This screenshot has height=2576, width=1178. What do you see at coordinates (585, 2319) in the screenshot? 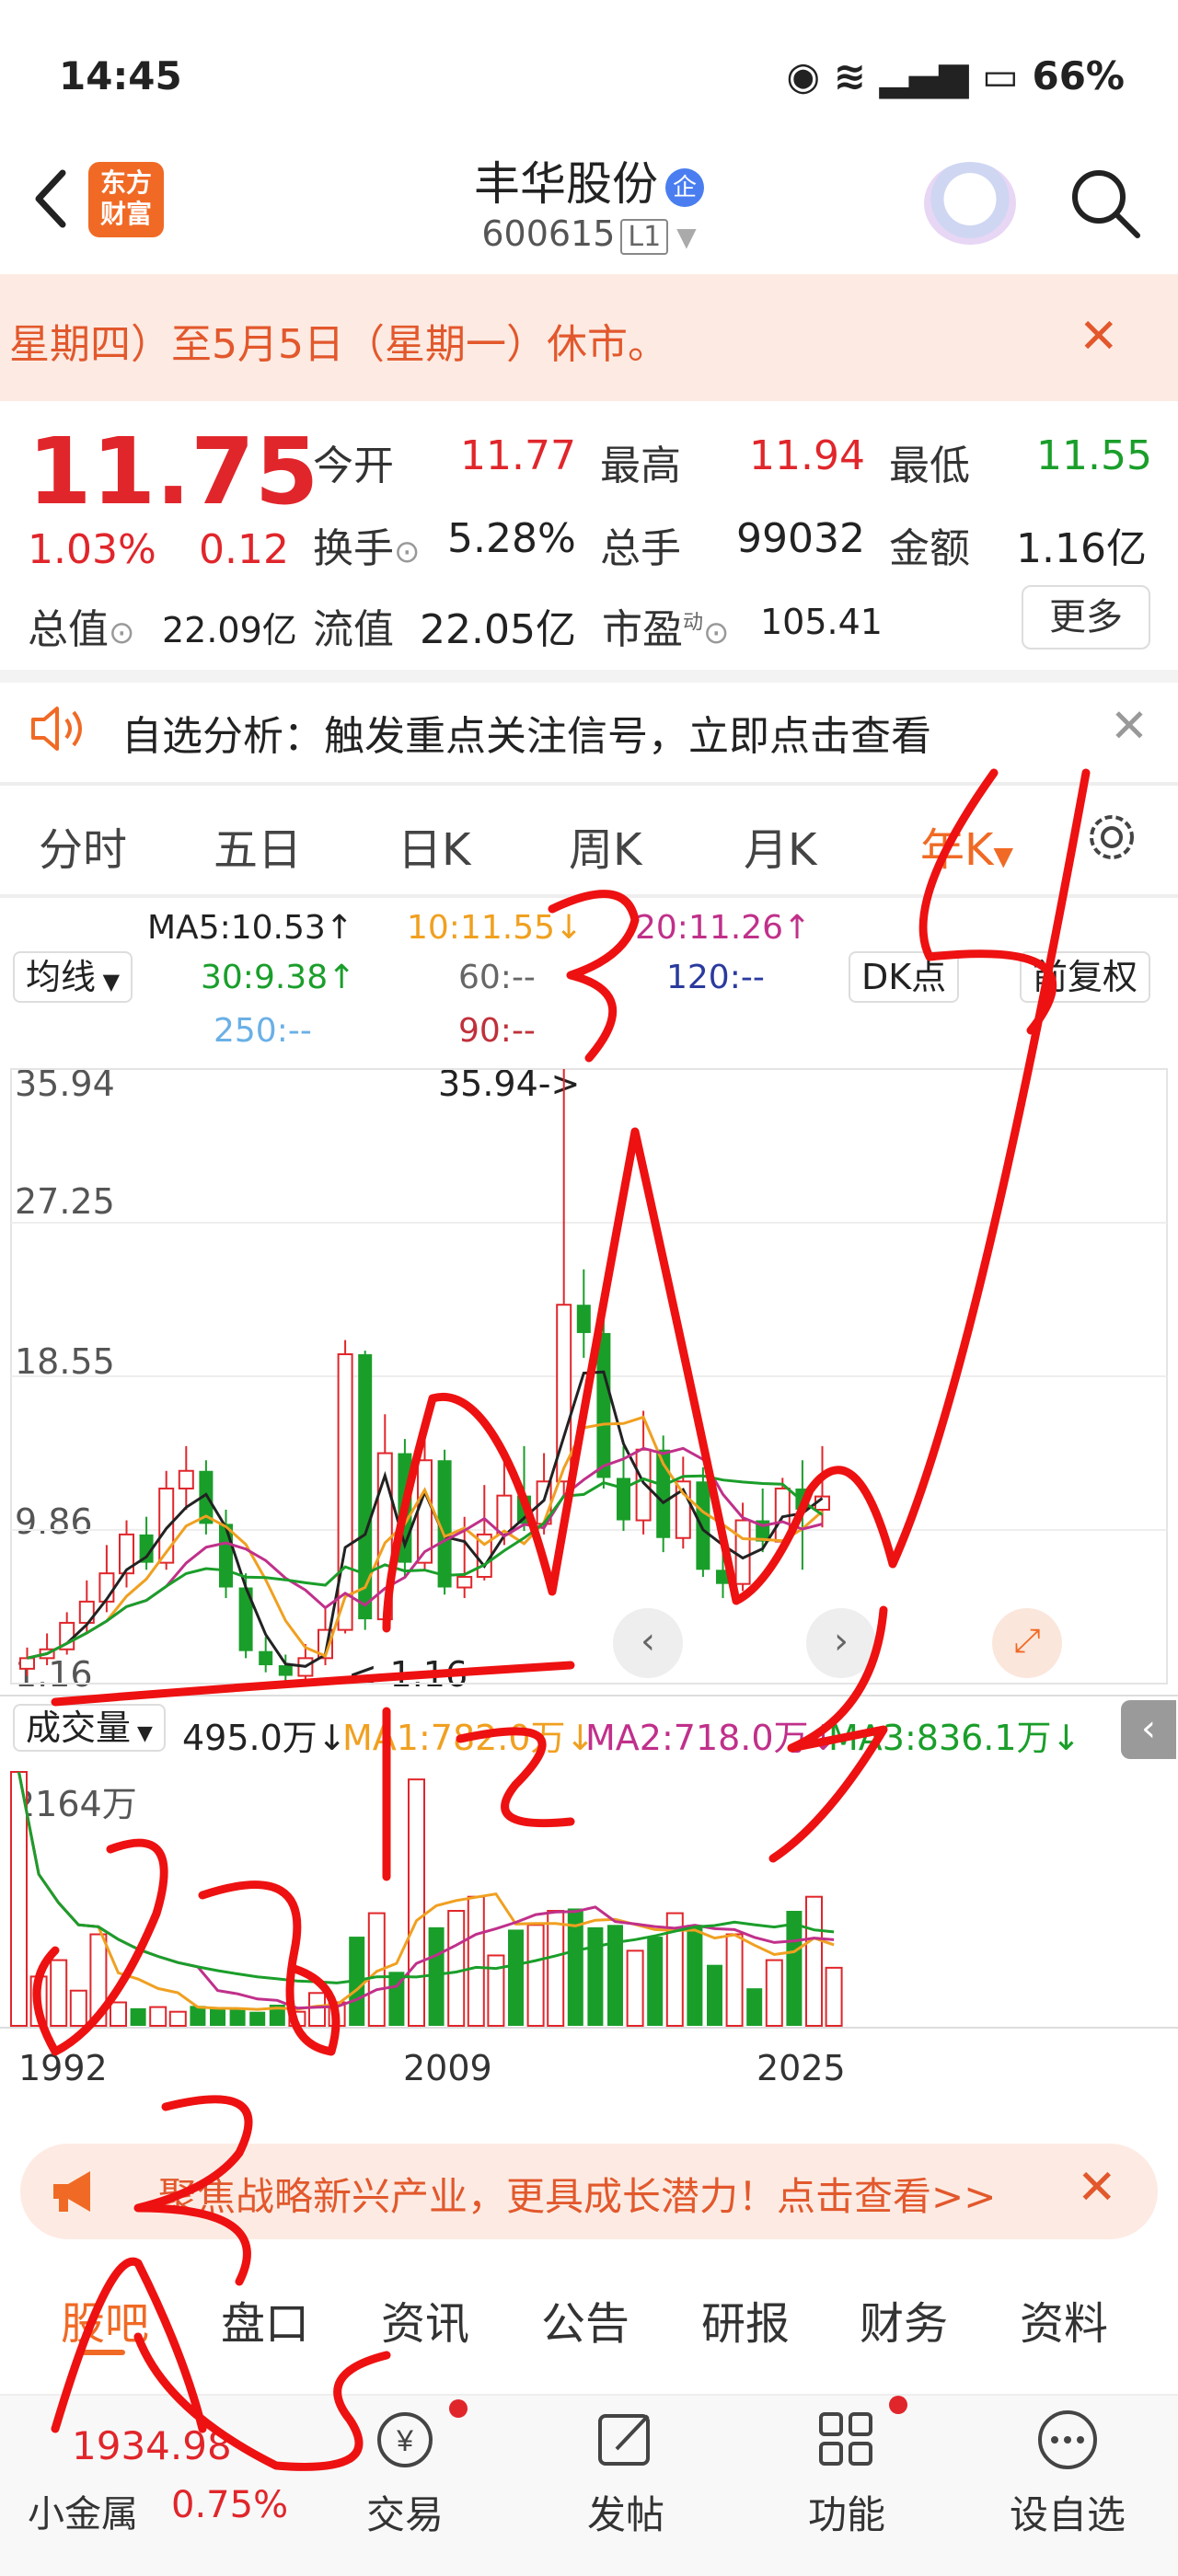
I see `tab-announcements: 公告` at bounding box center [585, 2319].